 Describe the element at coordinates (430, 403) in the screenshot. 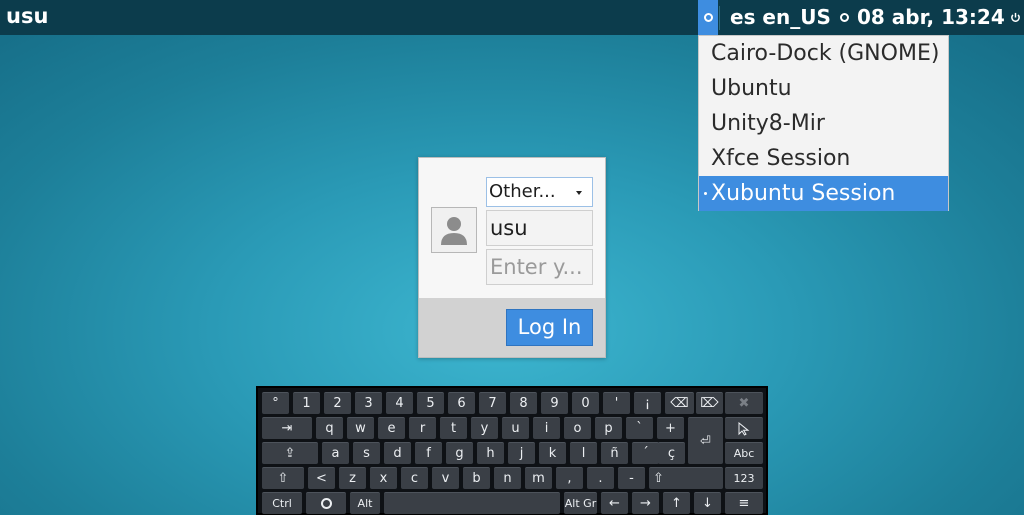

I see `key-5: 5` at that location.